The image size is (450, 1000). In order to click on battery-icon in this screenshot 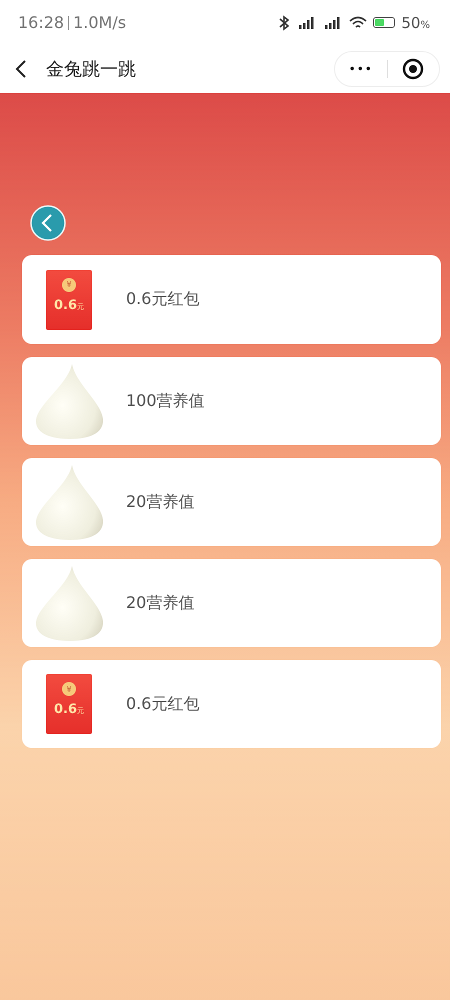, I will do `click(384, 22)`.